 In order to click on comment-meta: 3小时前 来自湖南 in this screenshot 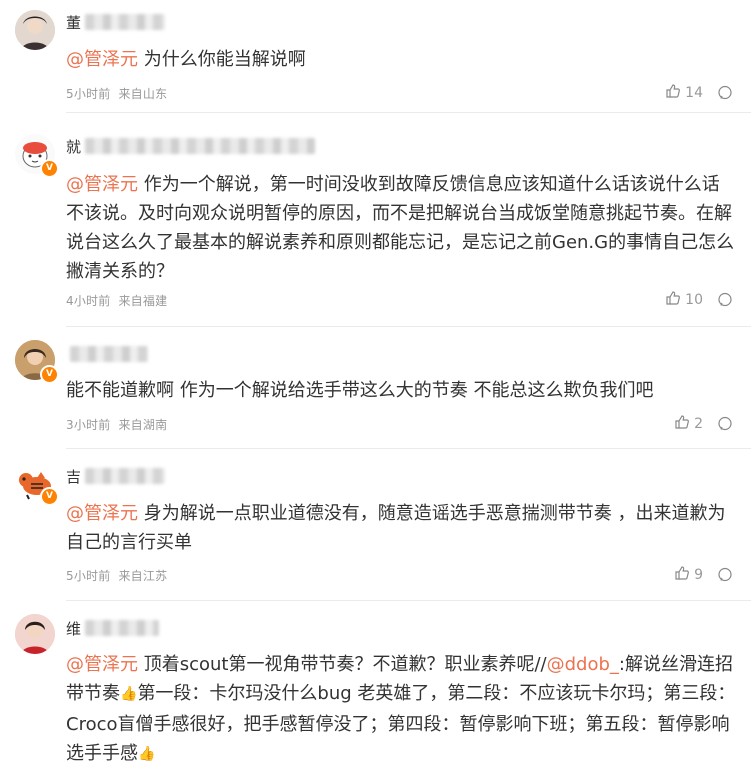, I will do `click(116, 424)`.